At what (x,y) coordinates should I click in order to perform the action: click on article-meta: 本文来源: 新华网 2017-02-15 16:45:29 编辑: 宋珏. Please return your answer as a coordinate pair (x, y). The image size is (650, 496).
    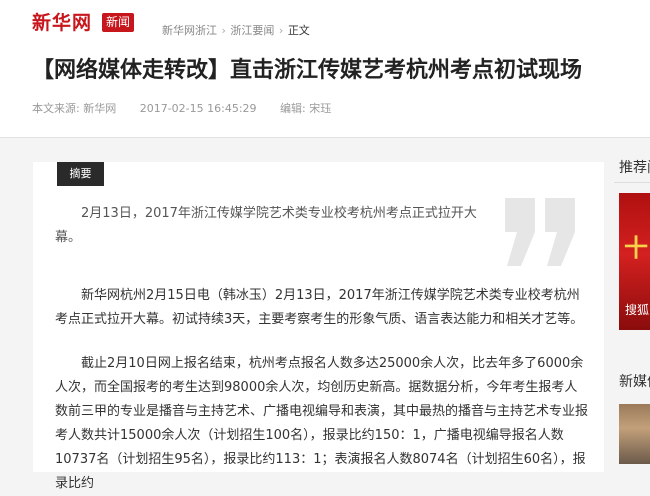
    Looking at the image, I should click on (191, 109).